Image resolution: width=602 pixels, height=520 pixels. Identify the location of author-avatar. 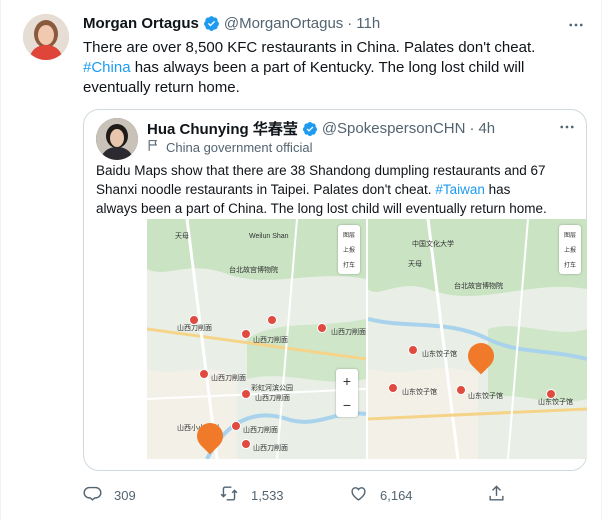
(46, 37).